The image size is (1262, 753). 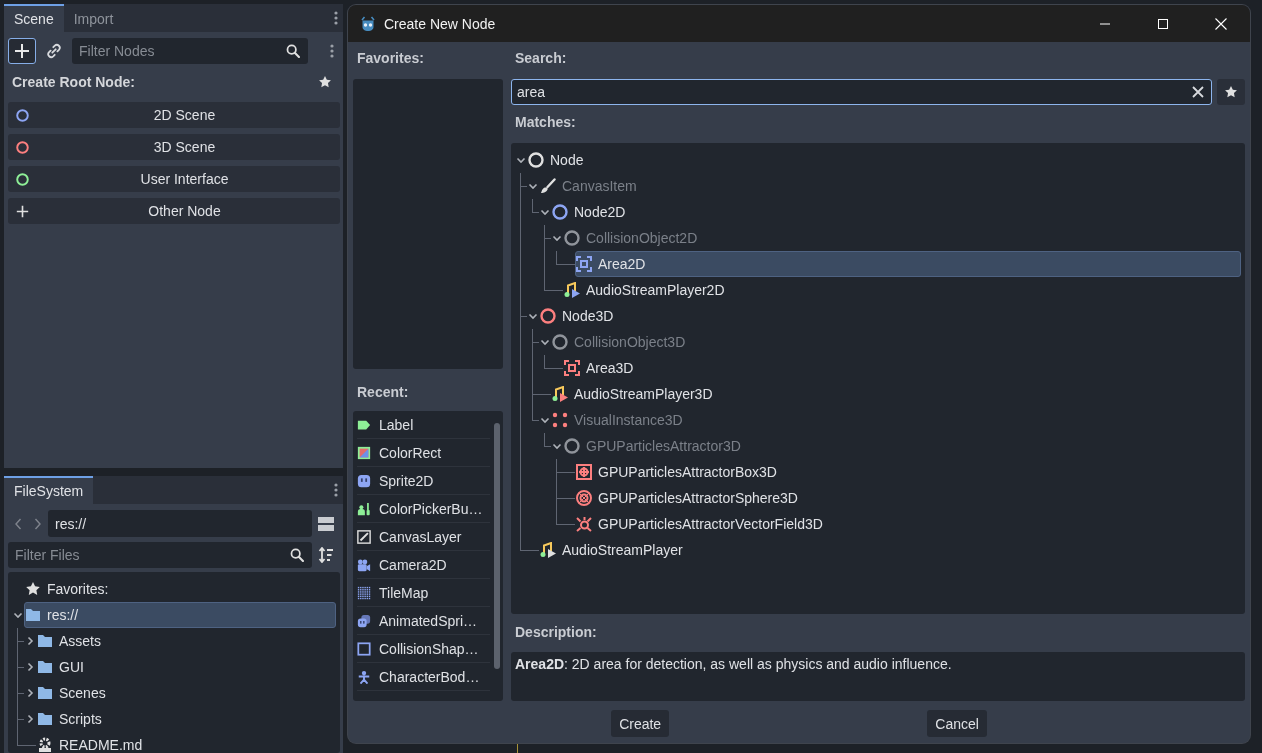 I want to click on root-node-button: User Interface, so click(x=174, y=179).